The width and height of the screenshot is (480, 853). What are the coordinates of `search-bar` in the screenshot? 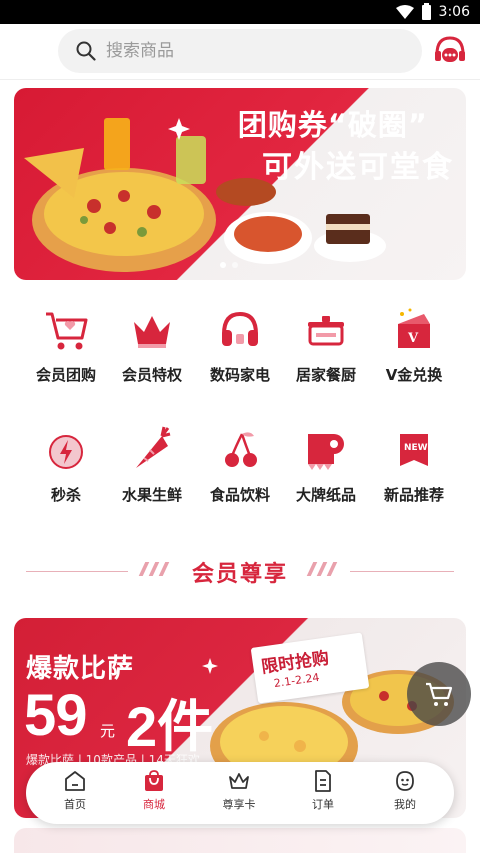 It's located at (240, 51).